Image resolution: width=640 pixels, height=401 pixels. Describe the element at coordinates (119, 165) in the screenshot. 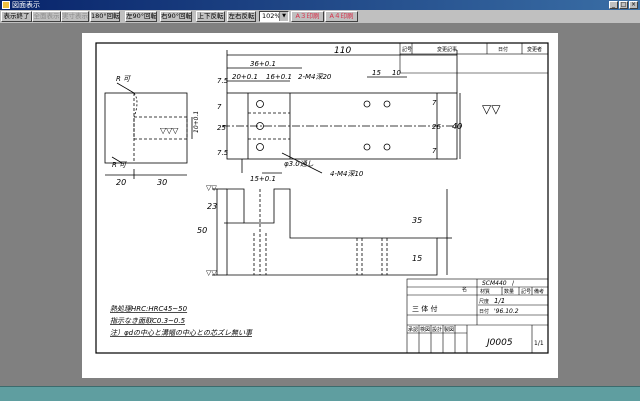

I see `r-note-bottom: R 可` at that location.